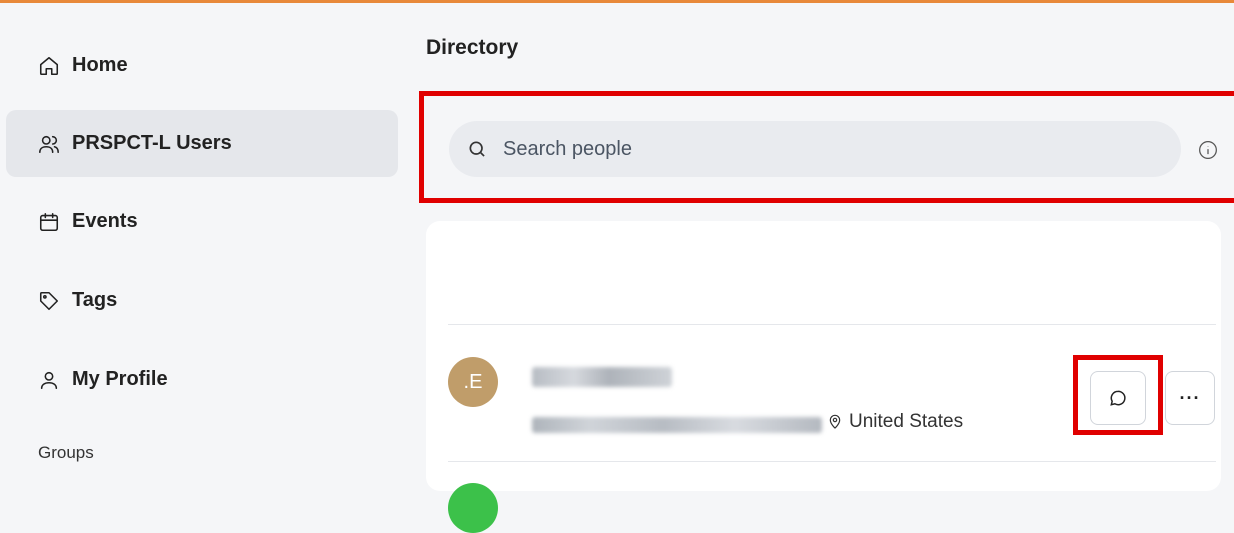 This screenshot has width=1234, height=533. What do you see at coordinates (602, 377) in the screenshot?
I see `person-name-blurred` at bounding box center [602, 377].